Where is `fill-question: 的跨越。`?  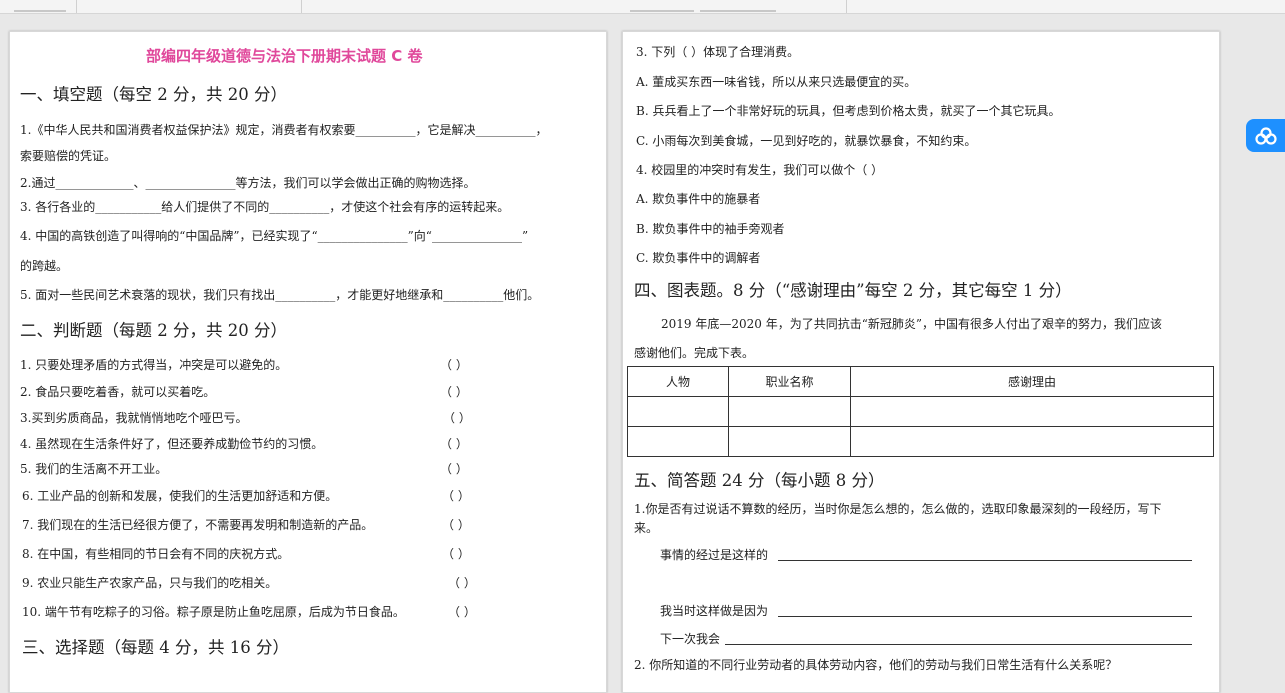
fill-question: 的跨越。 is located at coordinates (44, 266).